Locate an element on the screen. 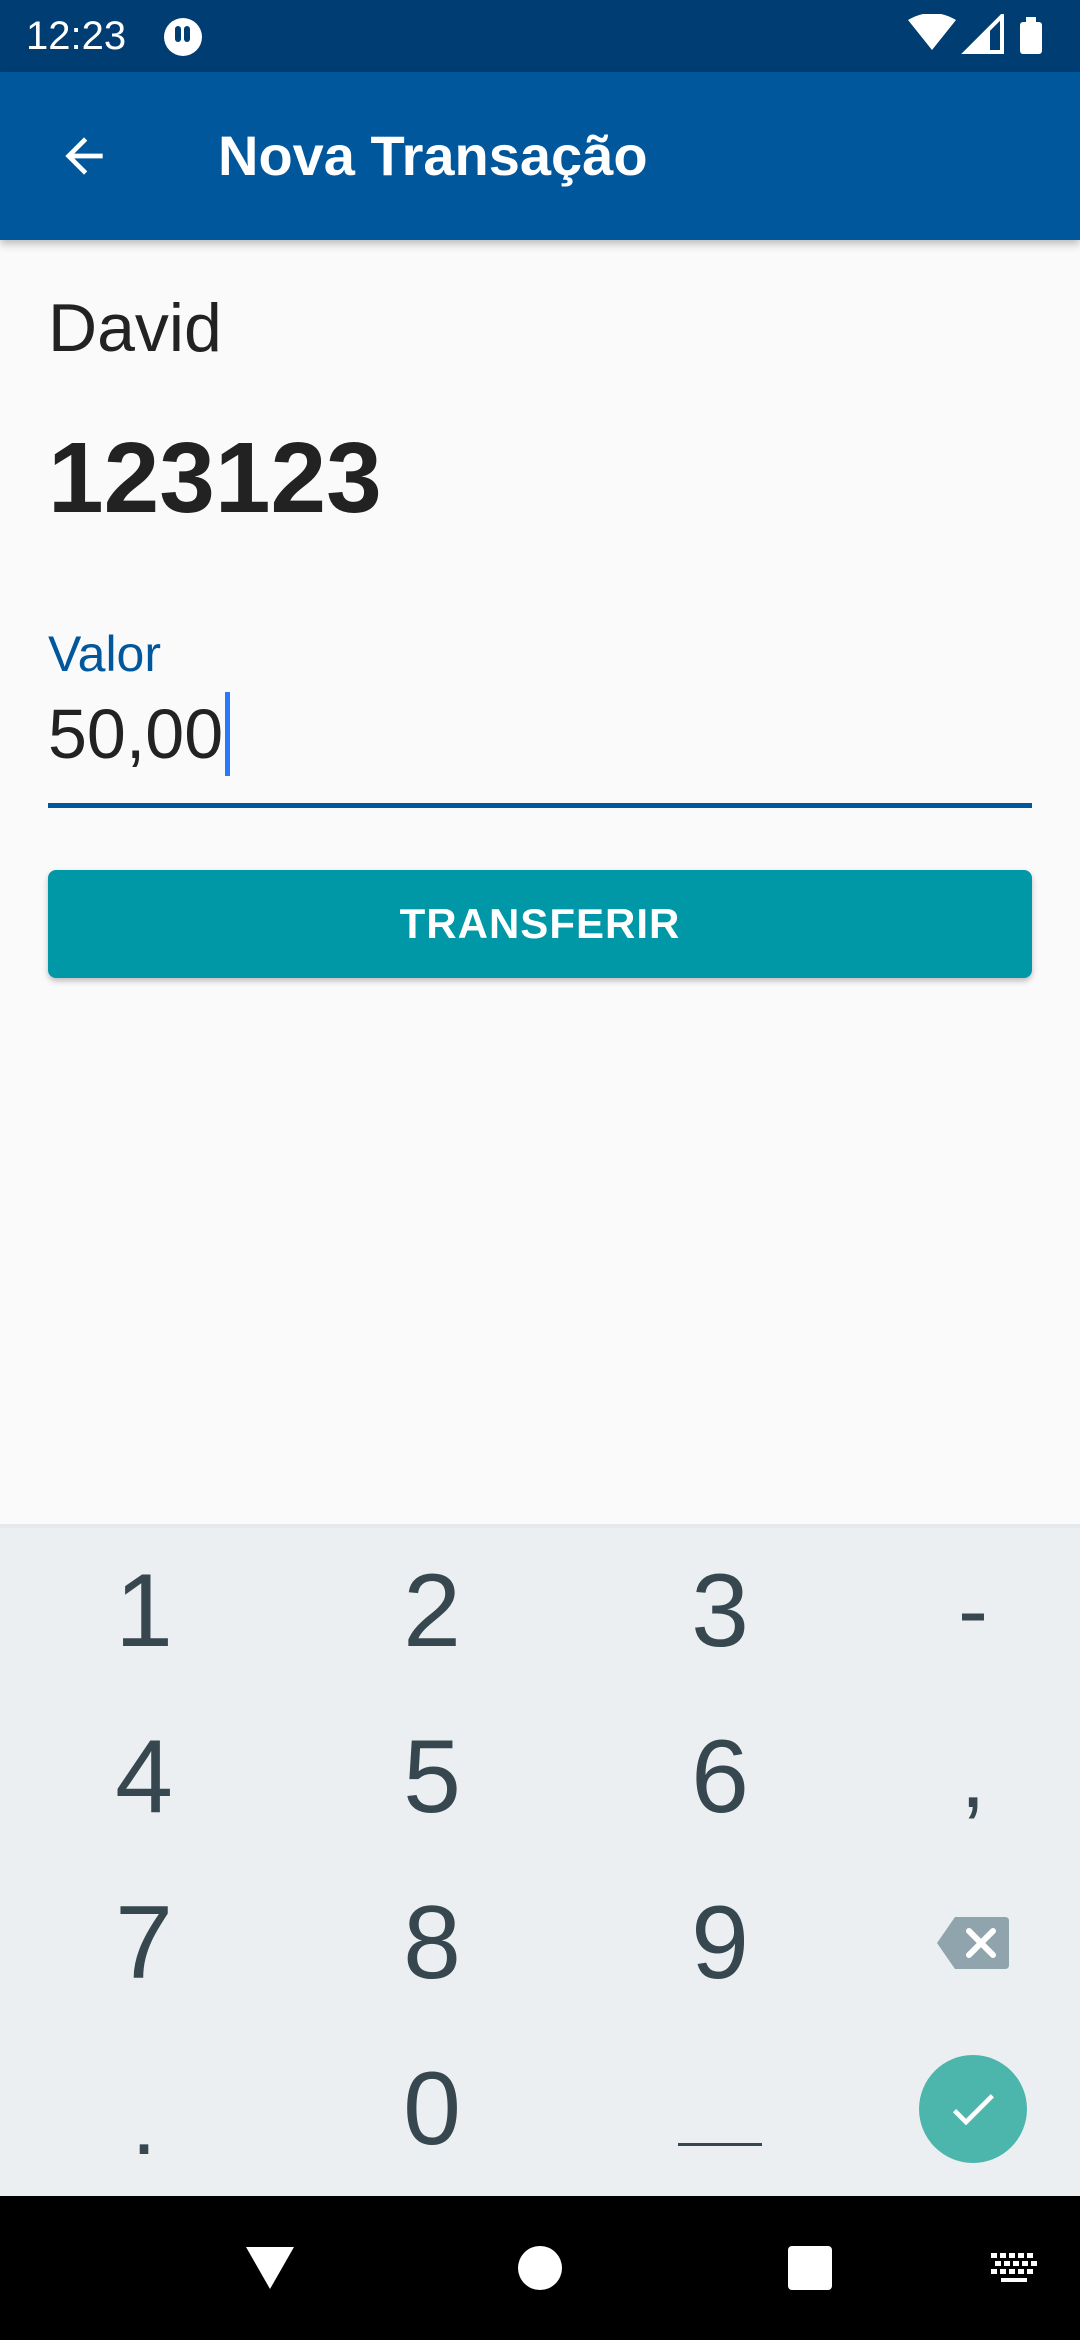 The image size is (1080, 2340). key-4: 4 is located at coordinates (144, 1777).